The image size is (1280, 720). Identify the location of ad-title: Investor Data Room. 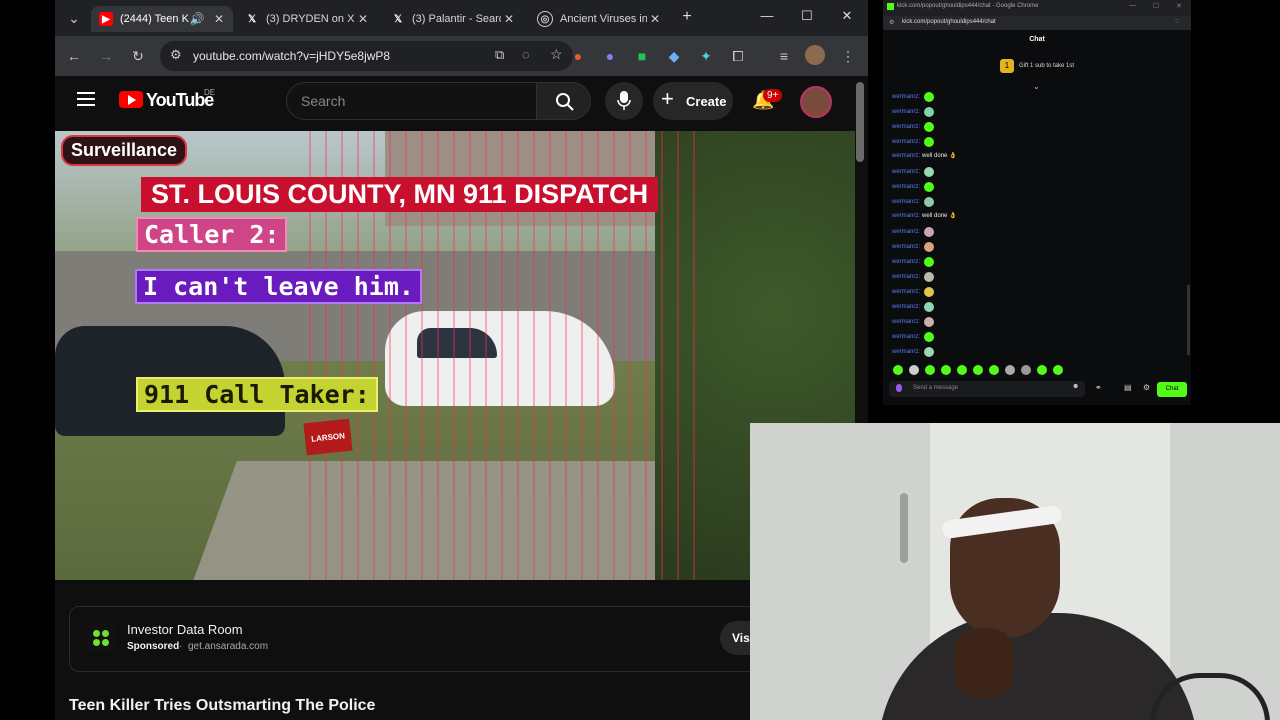
(185, 629).